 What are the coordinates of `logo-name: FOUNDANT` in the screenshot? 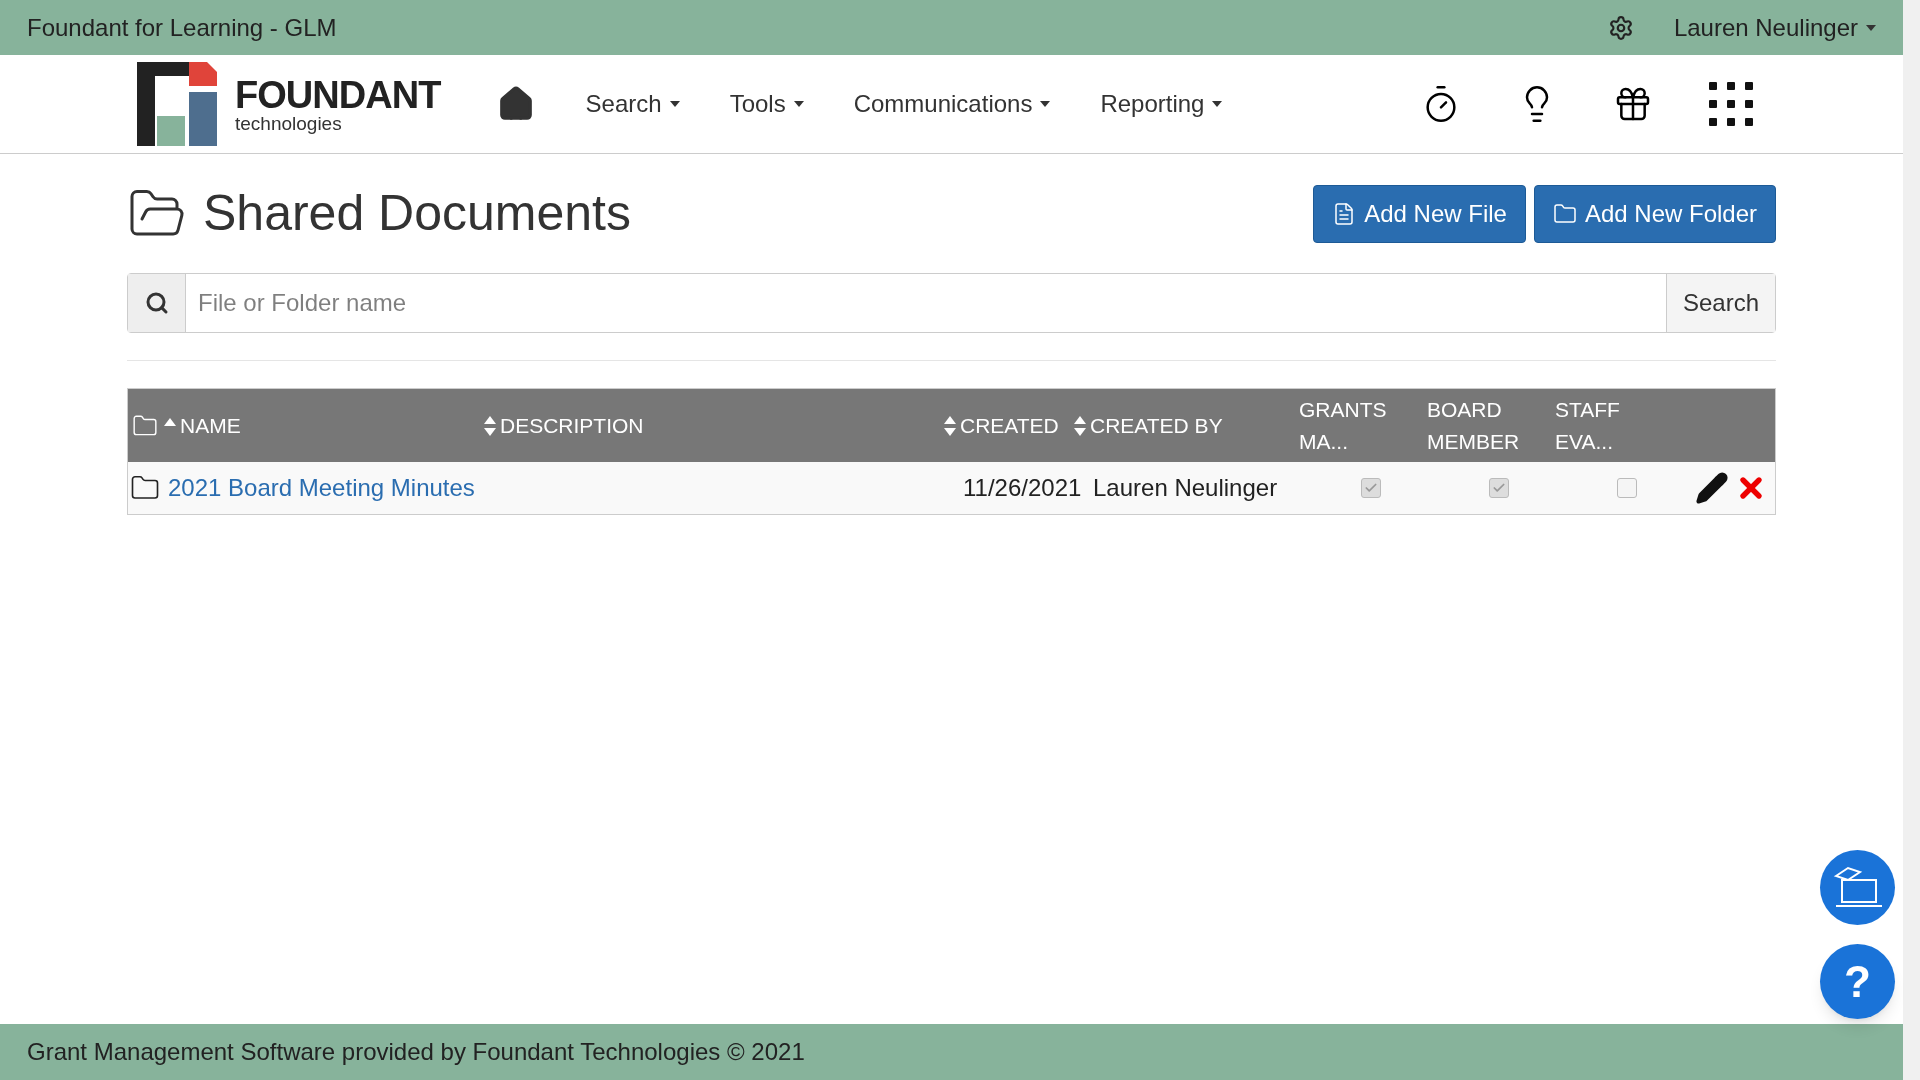 It's located at (338, 94).